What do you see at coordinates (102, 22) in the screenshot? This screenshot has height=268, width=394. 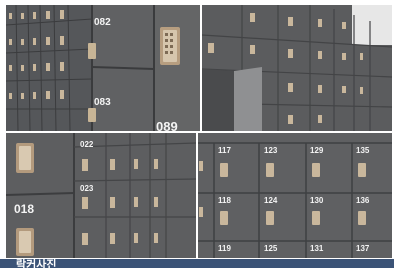 I see `locker-number-082: 082` at bounding box center [102, 22].